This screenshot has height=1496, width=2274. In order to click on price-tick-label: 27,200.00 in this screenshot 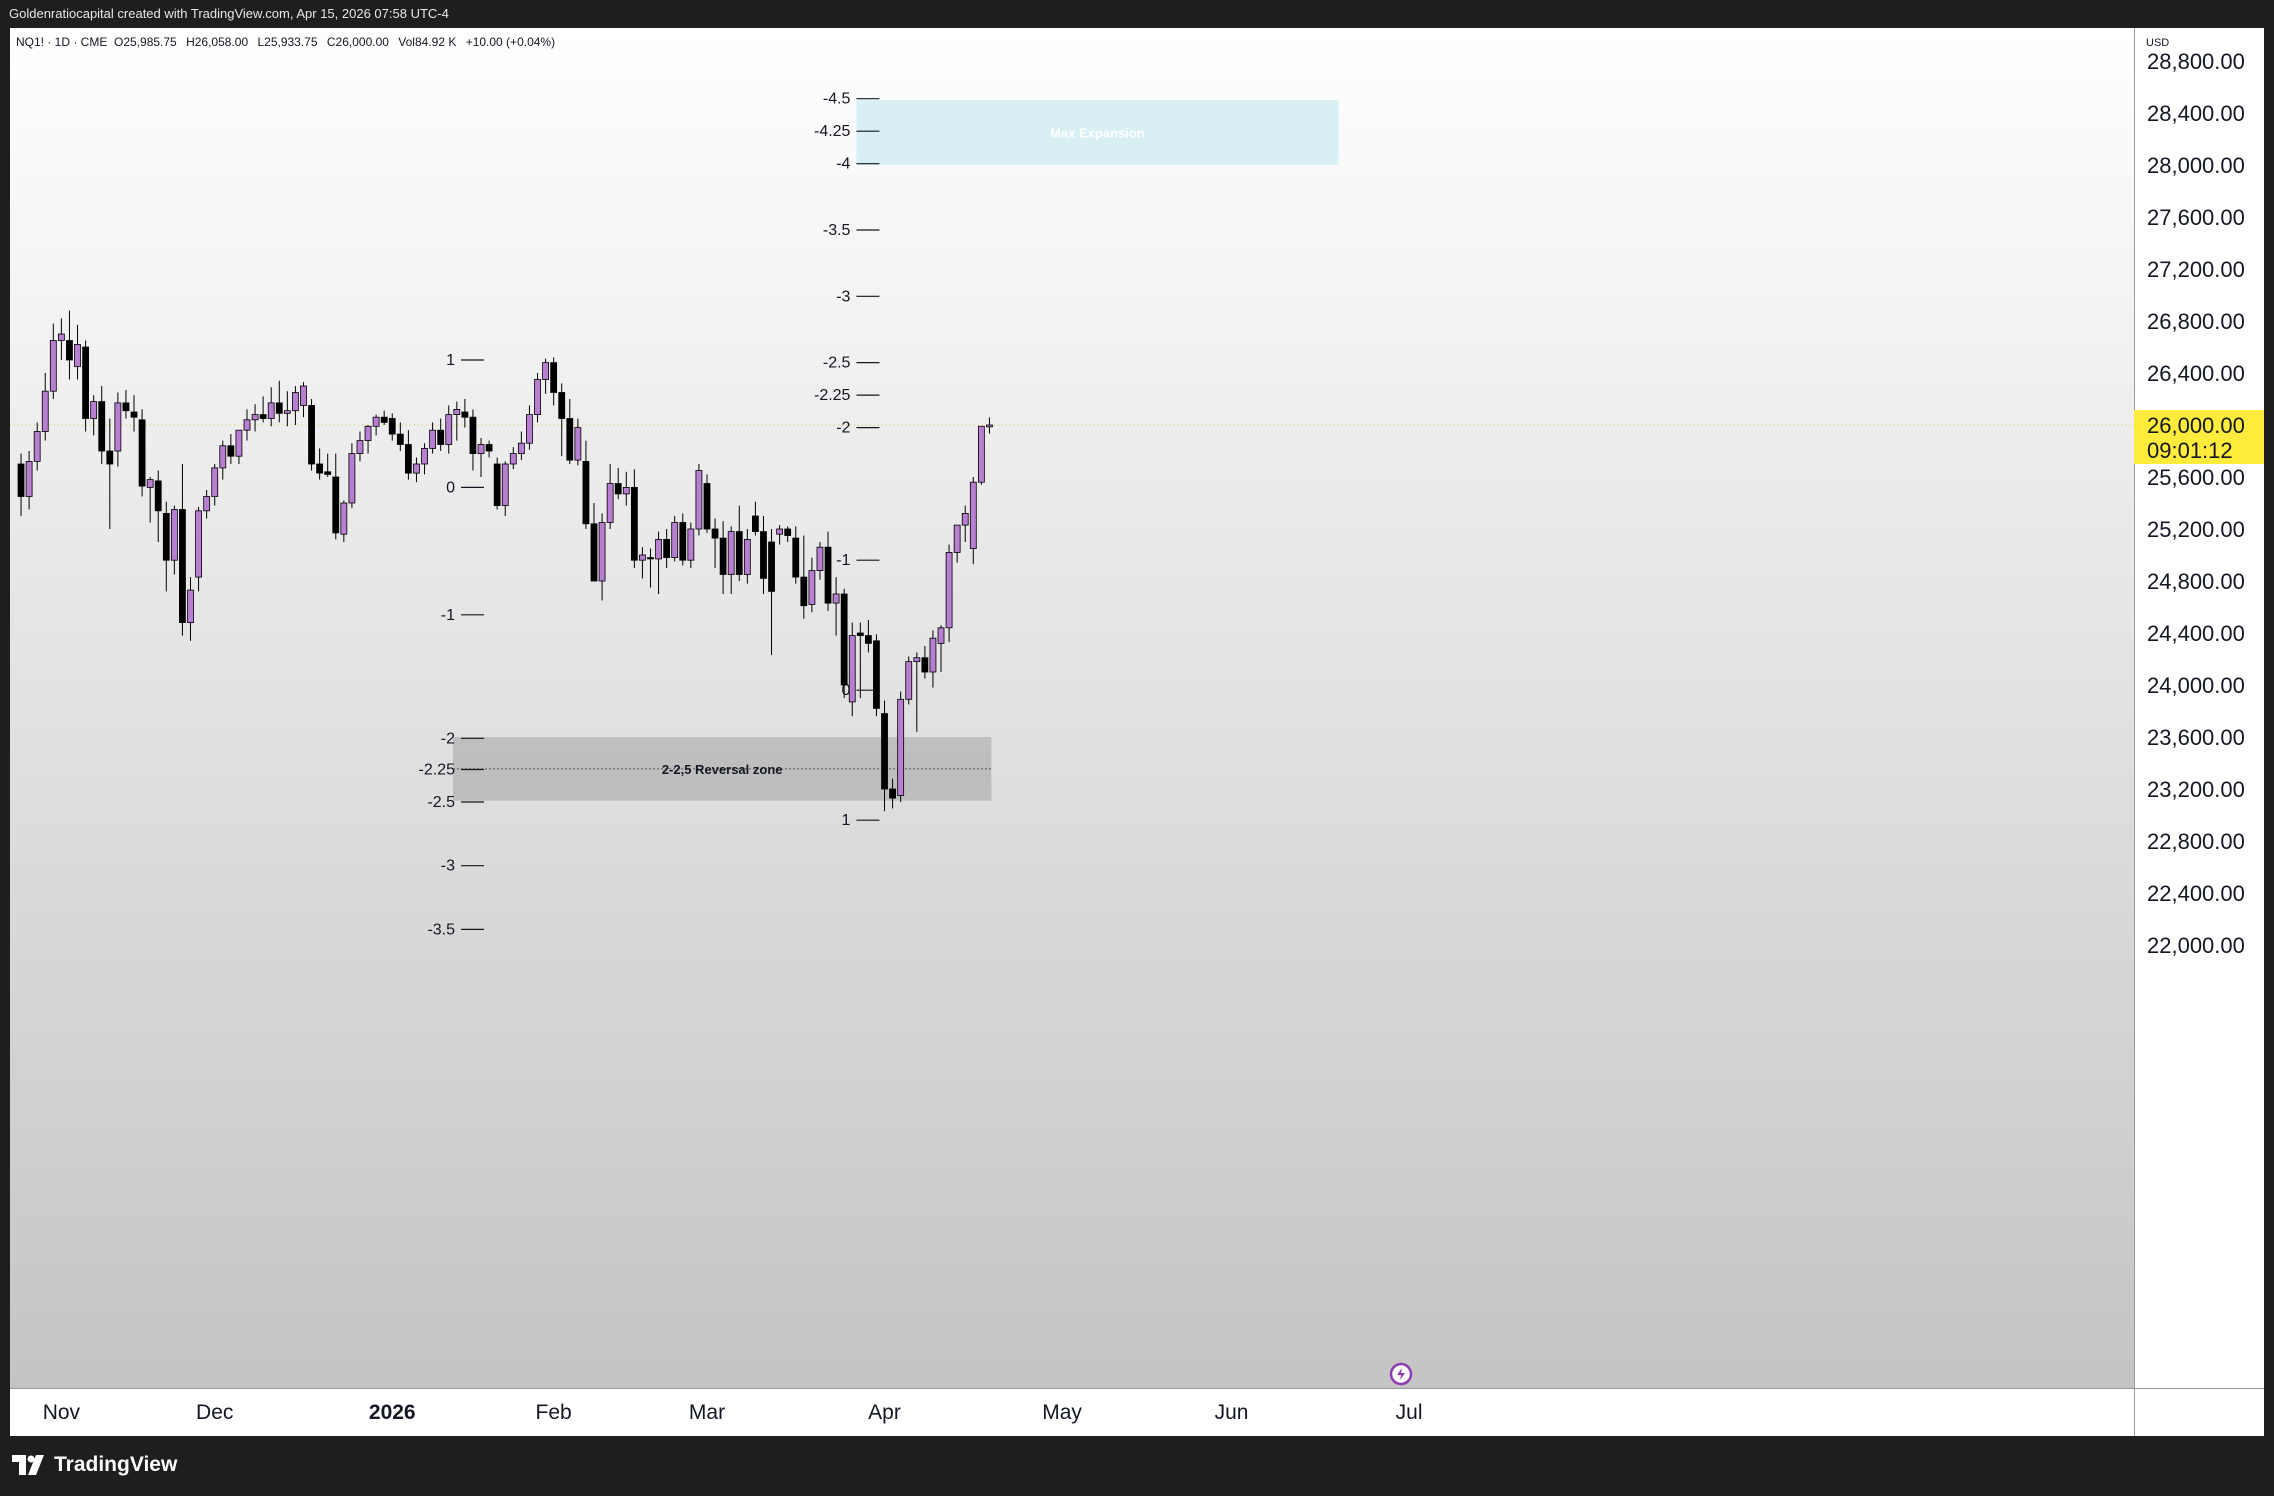, I will do `click(2196, 269)`.